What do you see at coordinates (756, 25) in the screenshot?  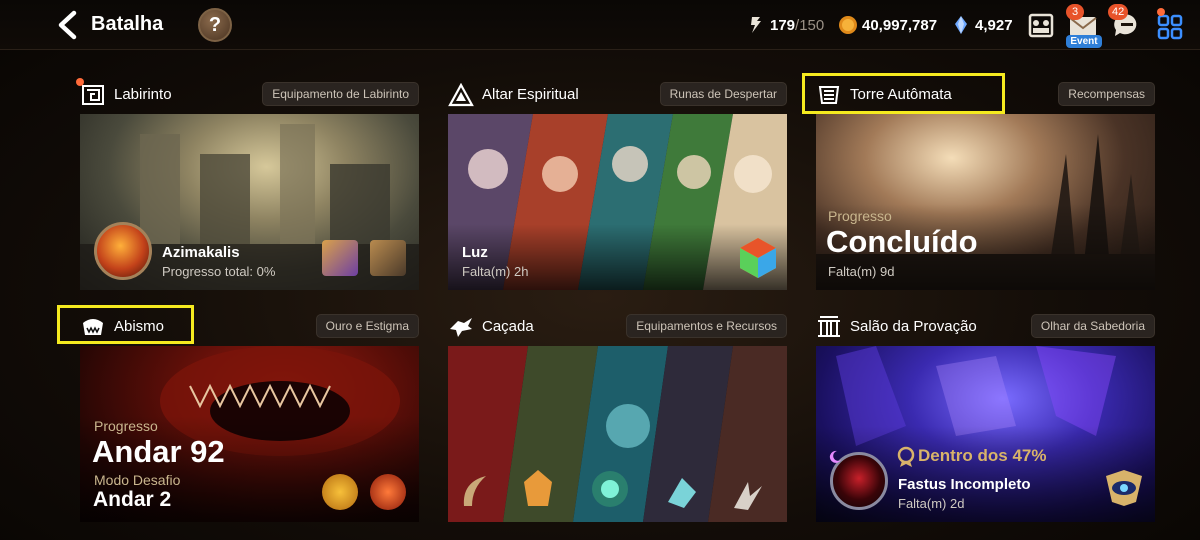 I see `stamina-icon` at bounding box center [756, 25].